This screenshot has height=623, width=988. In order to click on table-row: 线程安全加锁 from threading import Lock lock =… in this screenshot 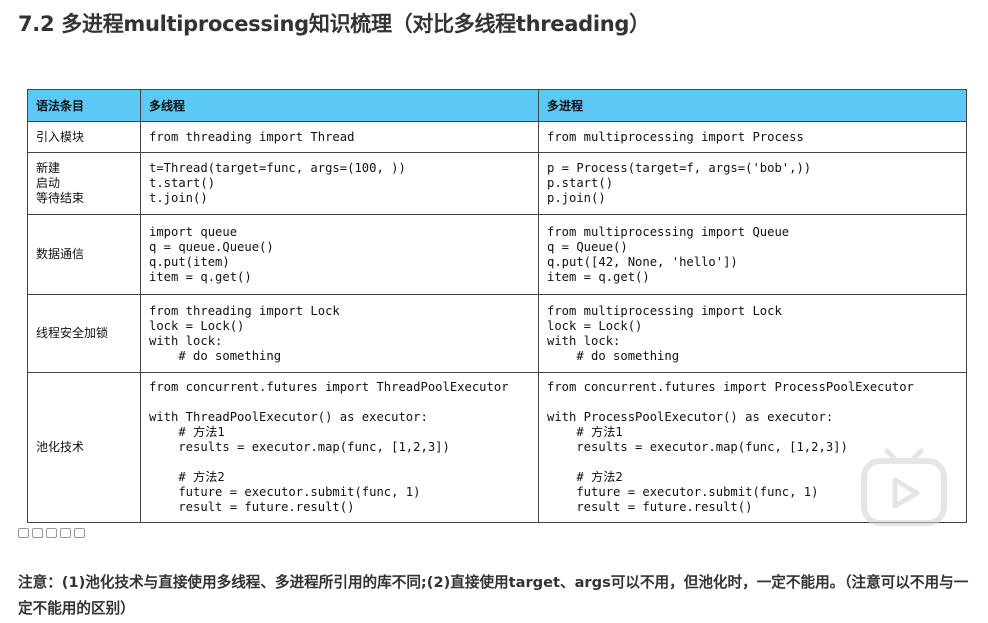, I will do `click(497, 333)`.